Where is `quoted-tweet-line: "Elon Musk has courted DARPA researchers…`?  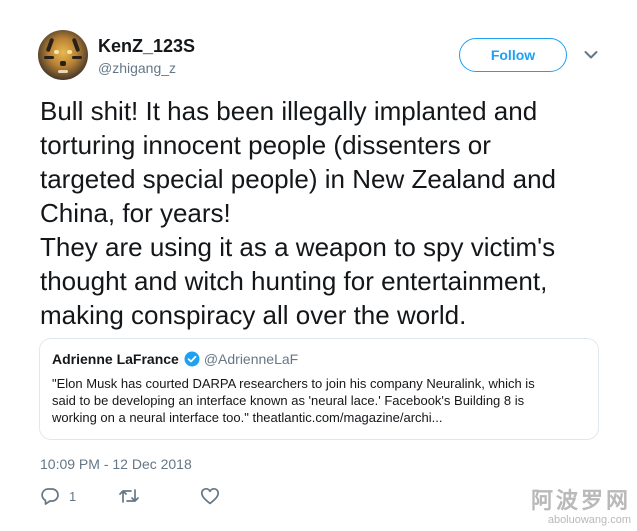
quoted-tweet-line: "Elon Musk has courted DARPA researchers… is located at coordinates (293, 383).